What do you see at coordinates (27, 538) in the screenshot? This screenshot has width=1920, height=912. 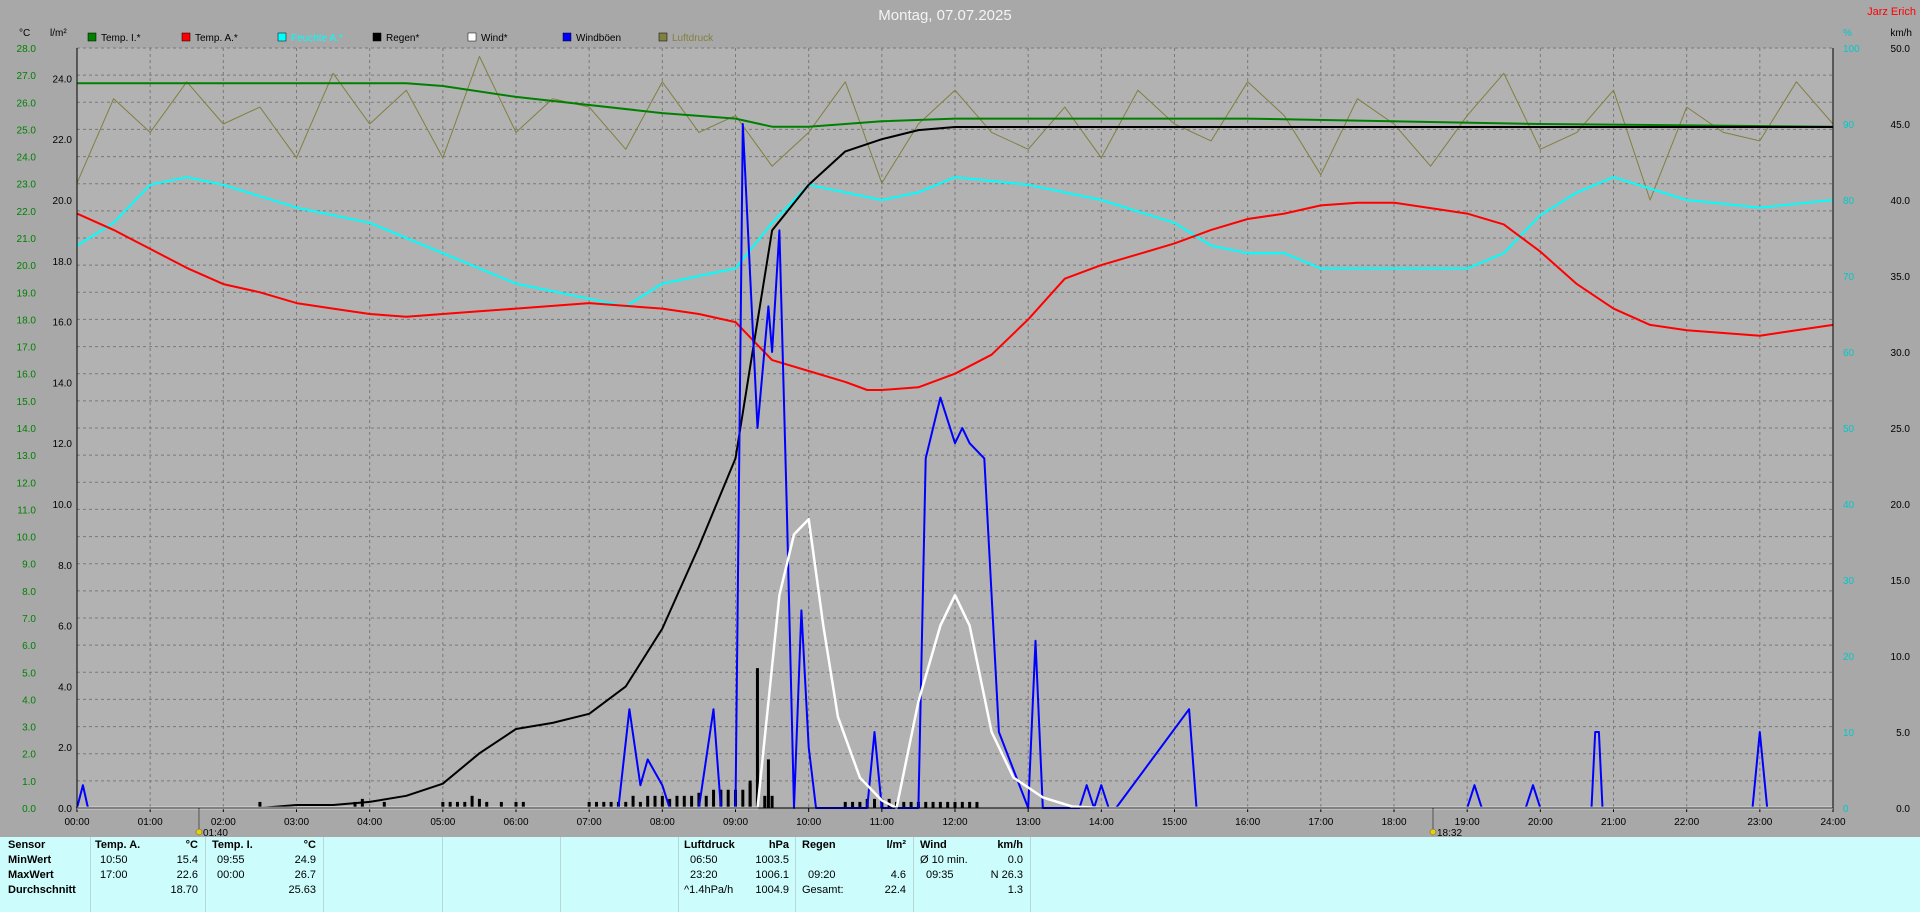 I see `temp-tick-label: 10.0` at bounding box center [27, 538].